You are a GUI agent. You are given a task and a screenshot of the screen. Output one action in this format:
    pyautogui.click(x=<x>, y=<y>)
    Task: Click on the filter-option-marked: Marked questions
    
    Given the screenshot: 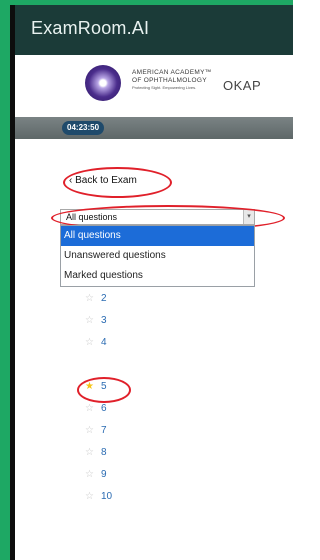 What is the action you would take?
    pyautogui.click(x=157, y=276)
    